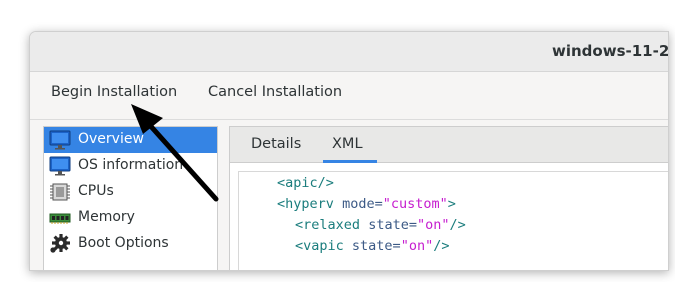 The height and width of the screenshot is (282, 675). I want to click on sidebar-item-label: CPUs, so click(96, 191).